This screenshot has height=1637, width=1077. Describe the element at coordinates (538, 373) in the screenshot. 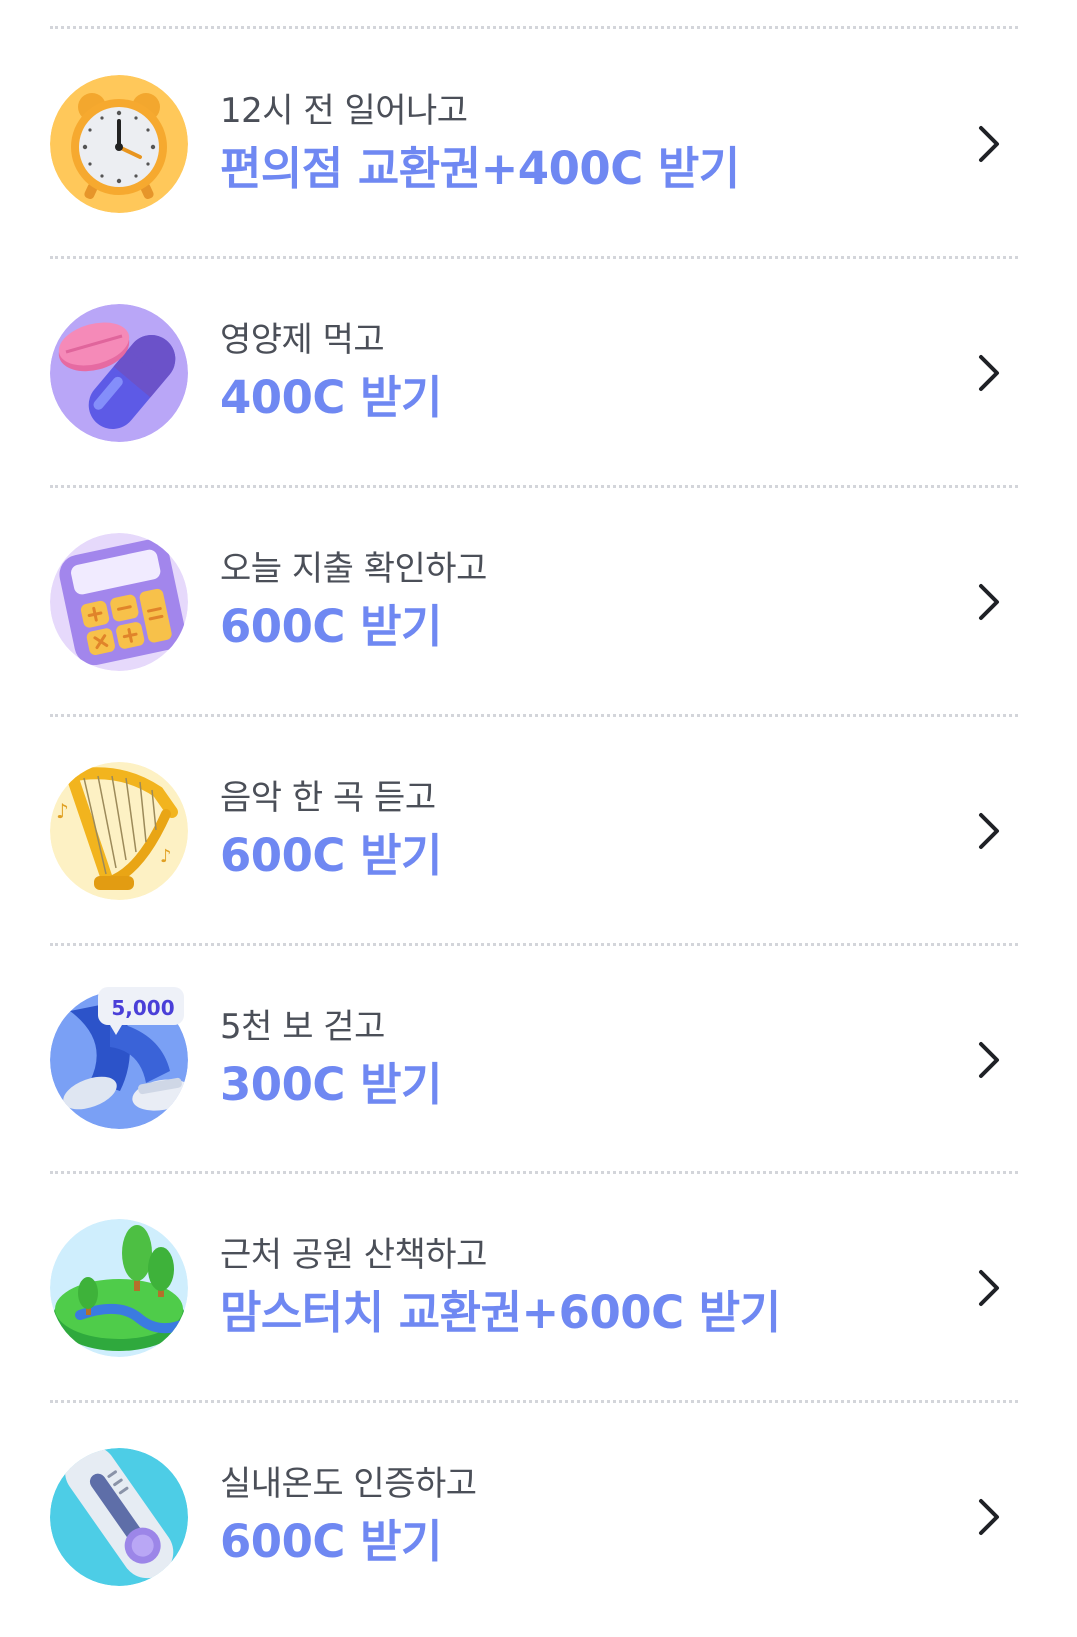

I see `mission-item-vitamins: 영양제 먹고 400C 받기` at that location.